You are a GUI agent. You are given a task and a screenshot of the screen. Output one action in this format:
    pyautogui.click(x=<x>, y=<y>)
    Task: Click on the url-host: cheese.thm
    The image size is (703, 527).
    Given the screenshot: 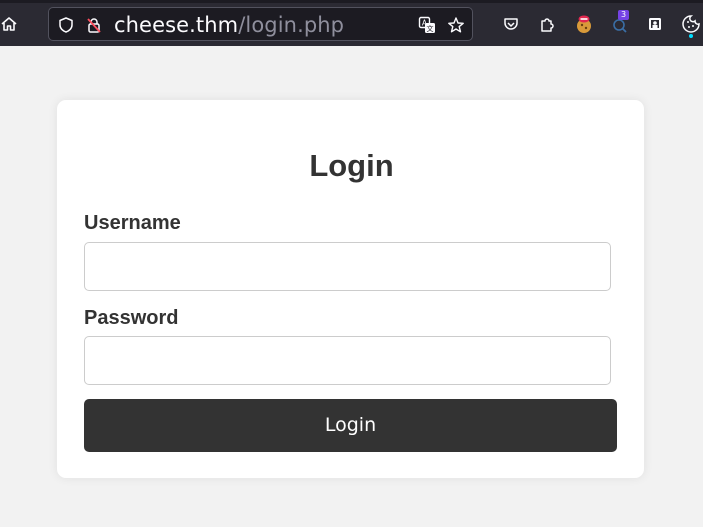 What is the action you would take?
    pyautogui.click(x=176, y=25)
    